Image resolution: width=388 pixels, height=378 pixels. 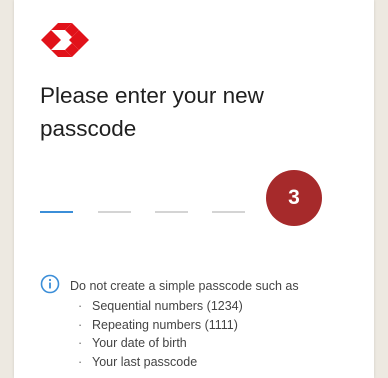 I want to click on hint-rule: Your last passcode, so click(x=220, y=362).